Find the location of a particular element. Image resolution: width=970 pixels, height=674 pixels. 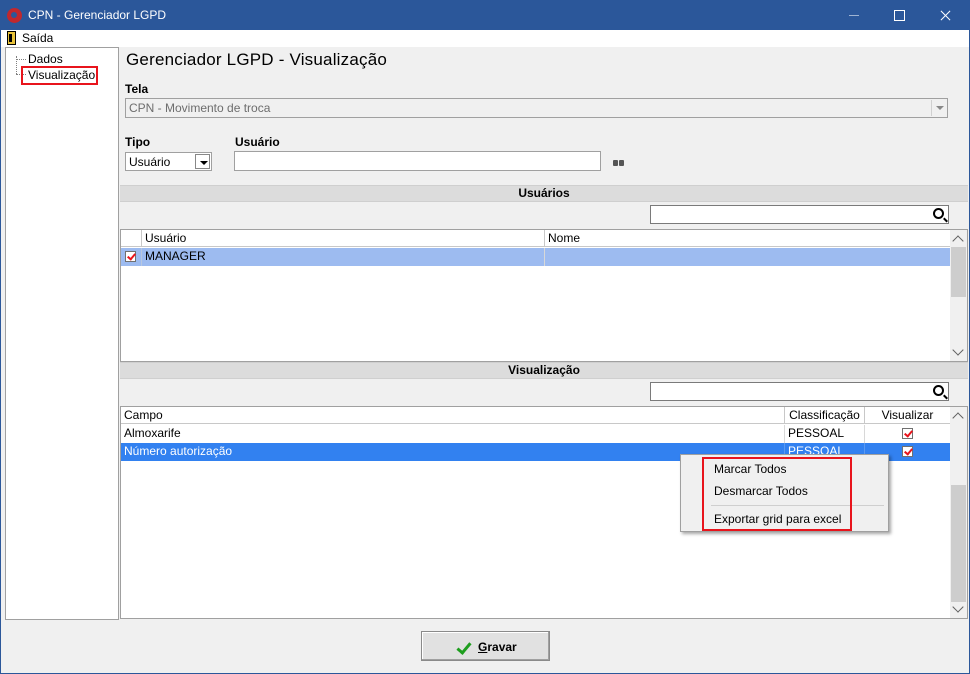

tipo-select: Usuário is located at coordinates (168, 161).